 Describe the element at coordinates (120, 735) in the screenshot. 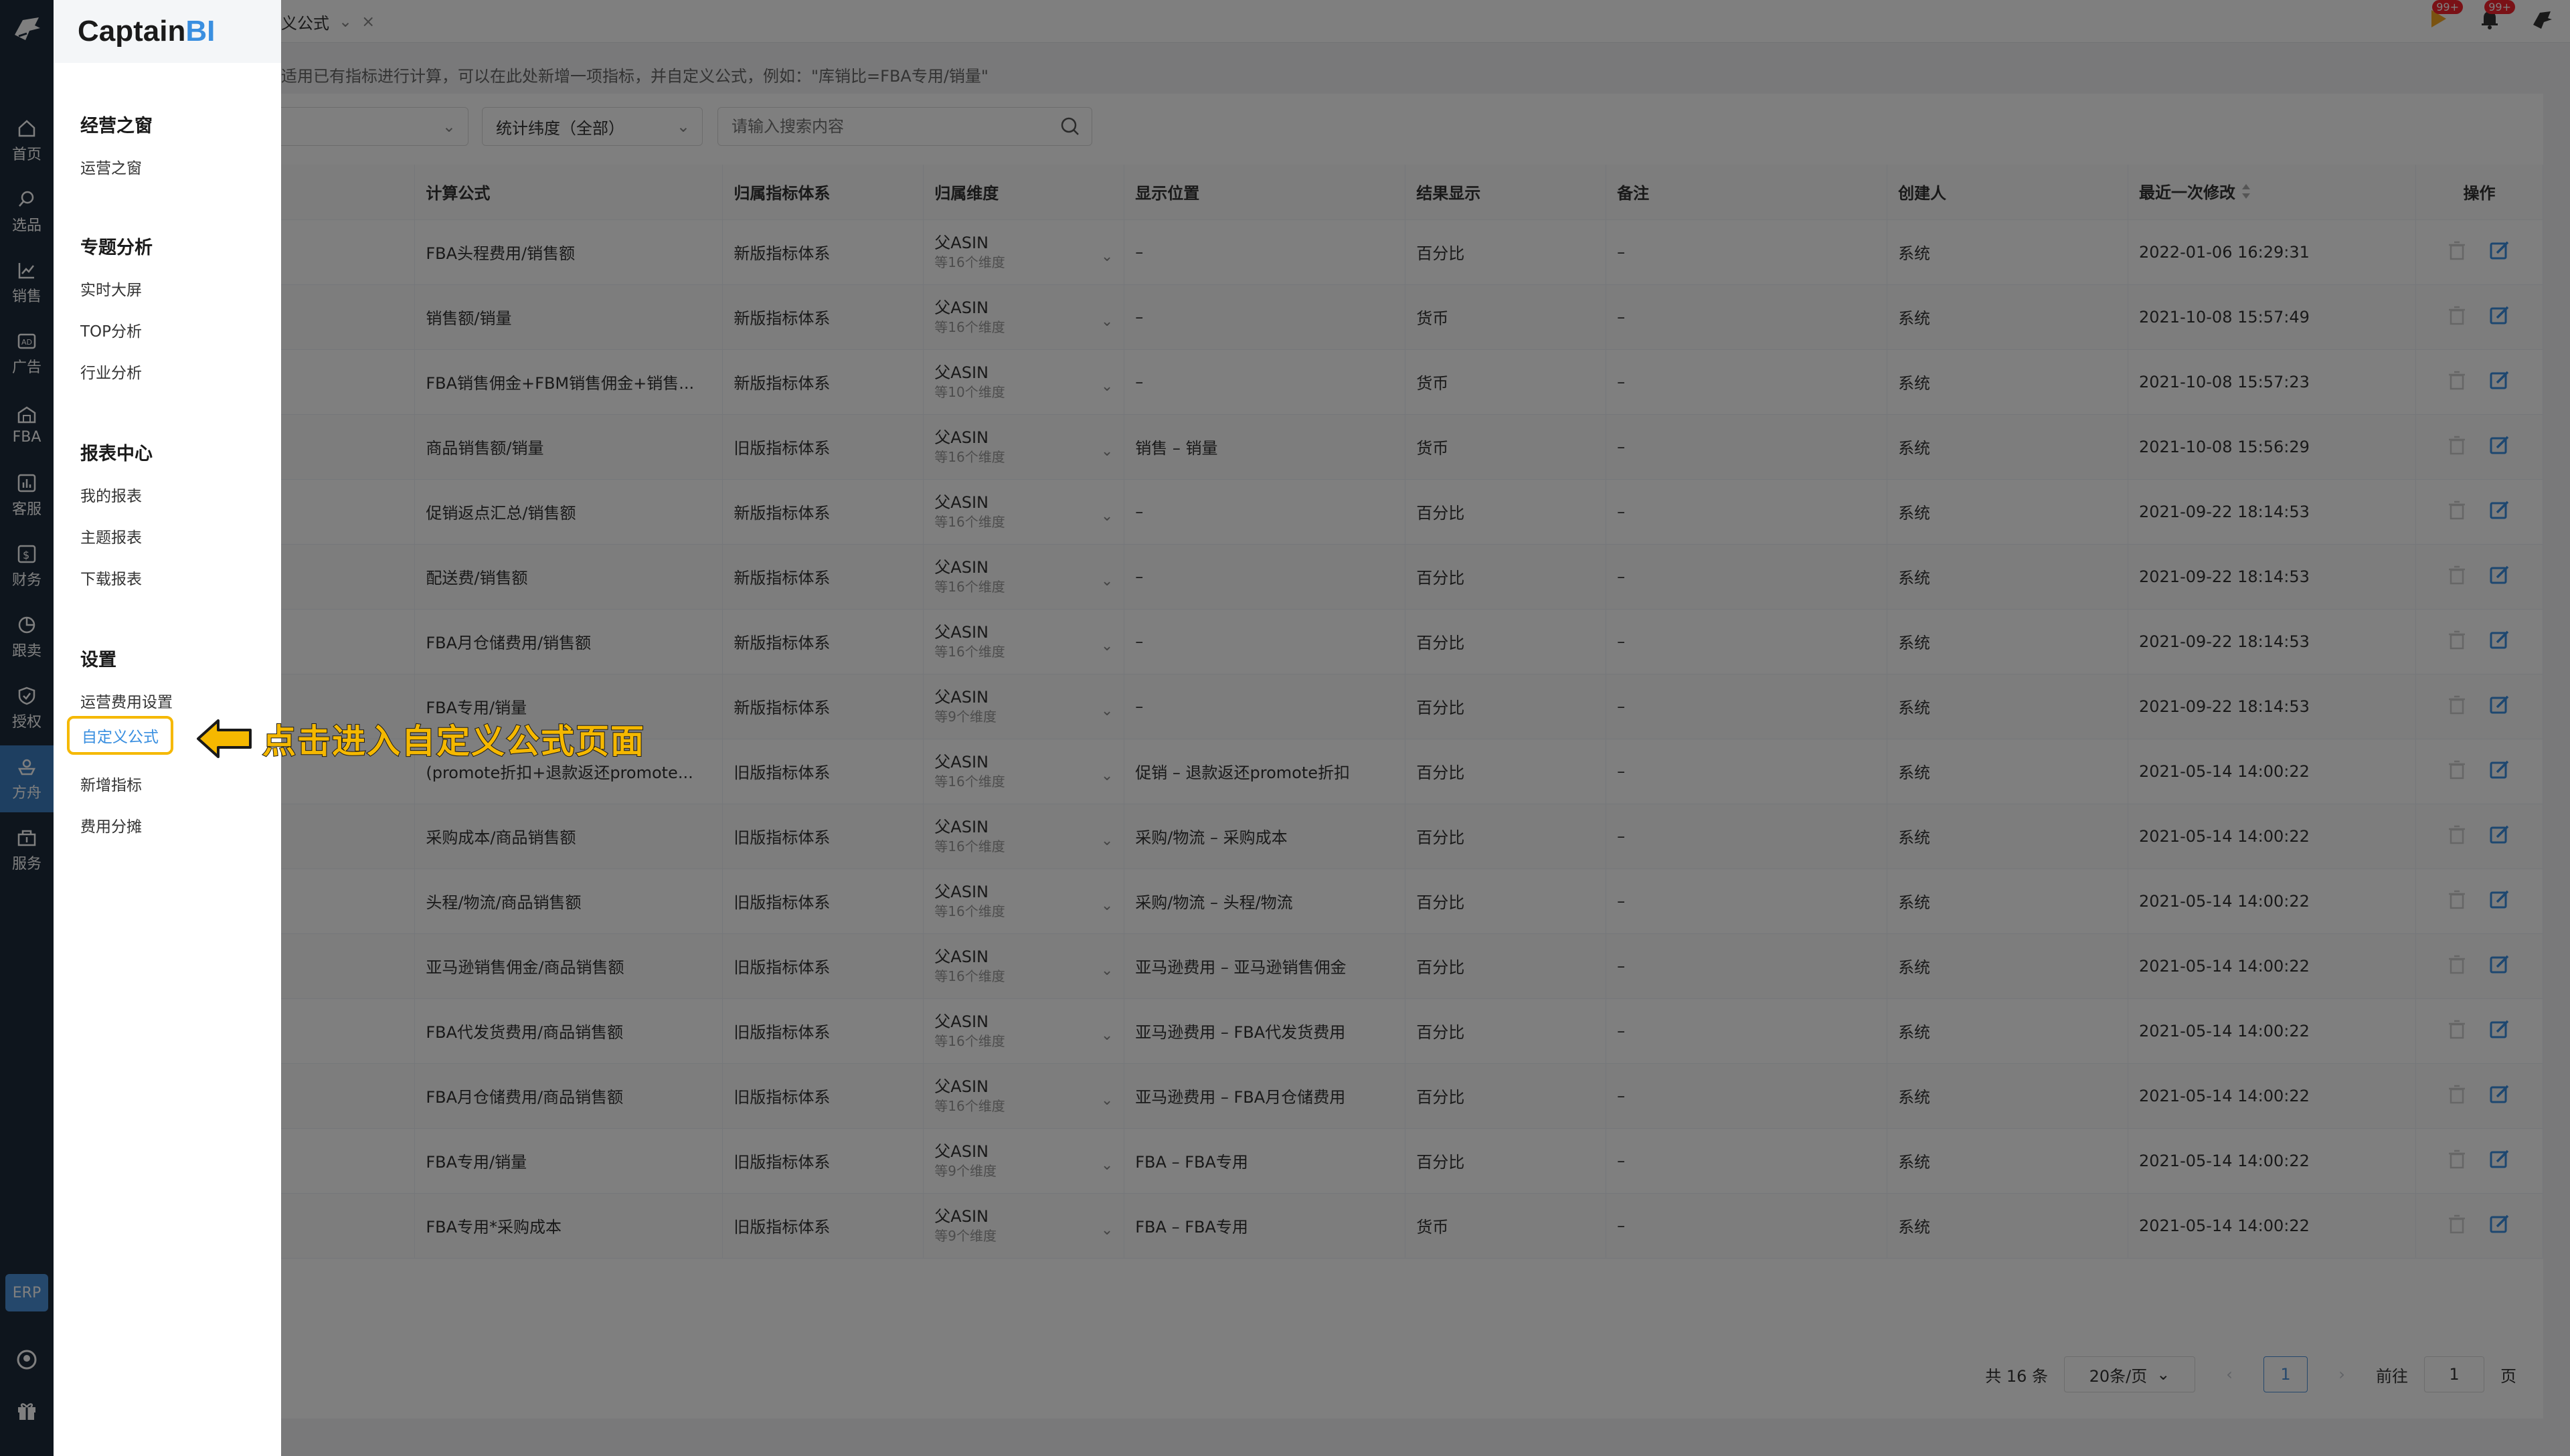

I see `menu-item-custom-formula: 自定义公式` at that location.